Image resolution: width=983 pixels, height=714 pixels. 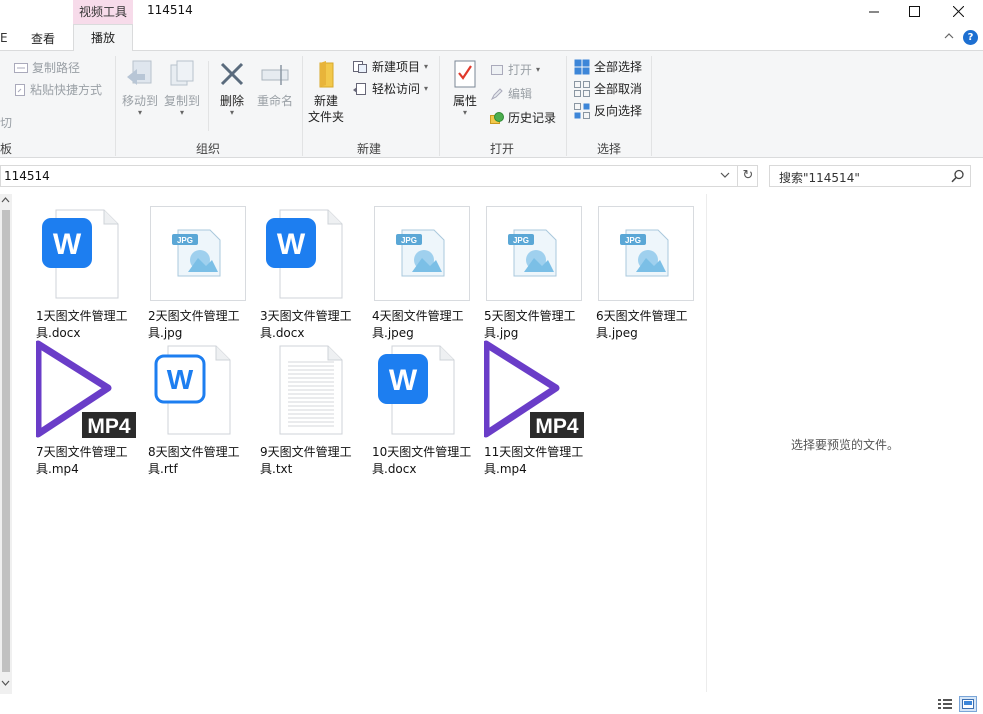 What do you see at coordinates (618, 111) in the screenshot?
I see `invert-selection-label: 反向选择` at bounding box center [618, 111].